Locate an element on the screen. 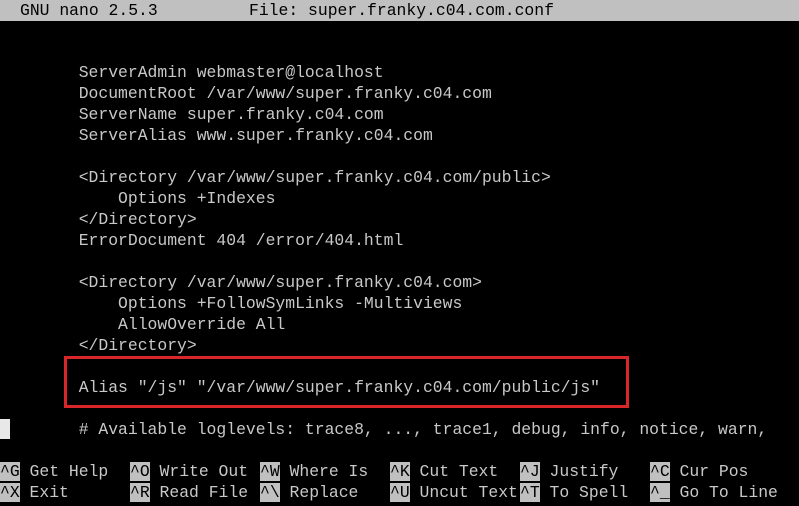 Image resolution: width=799 pixels, height=506 pixels. shortcut-key: ^K is located at coordinates (400, 471).